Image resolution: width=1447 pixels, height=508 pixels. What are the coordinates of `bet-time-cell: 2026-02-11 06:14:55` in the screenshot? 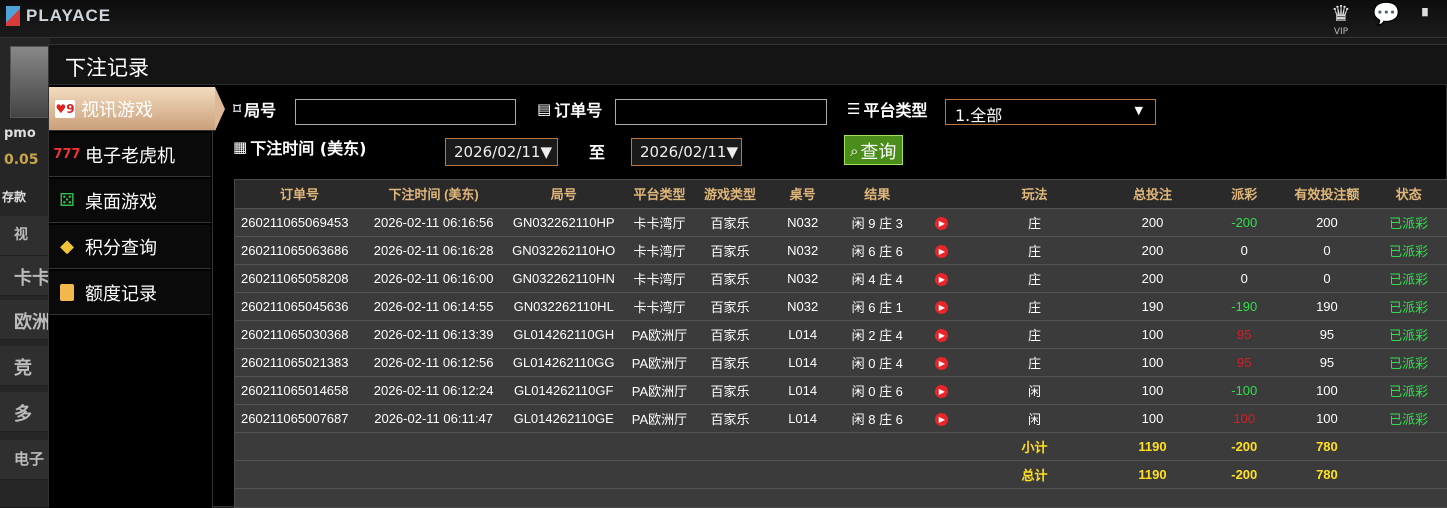 It's located at (434, 306).